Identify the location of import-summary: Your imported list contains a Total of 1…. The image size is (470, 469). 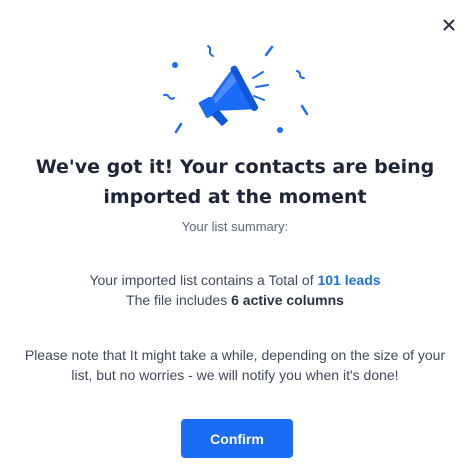
(235, 290).